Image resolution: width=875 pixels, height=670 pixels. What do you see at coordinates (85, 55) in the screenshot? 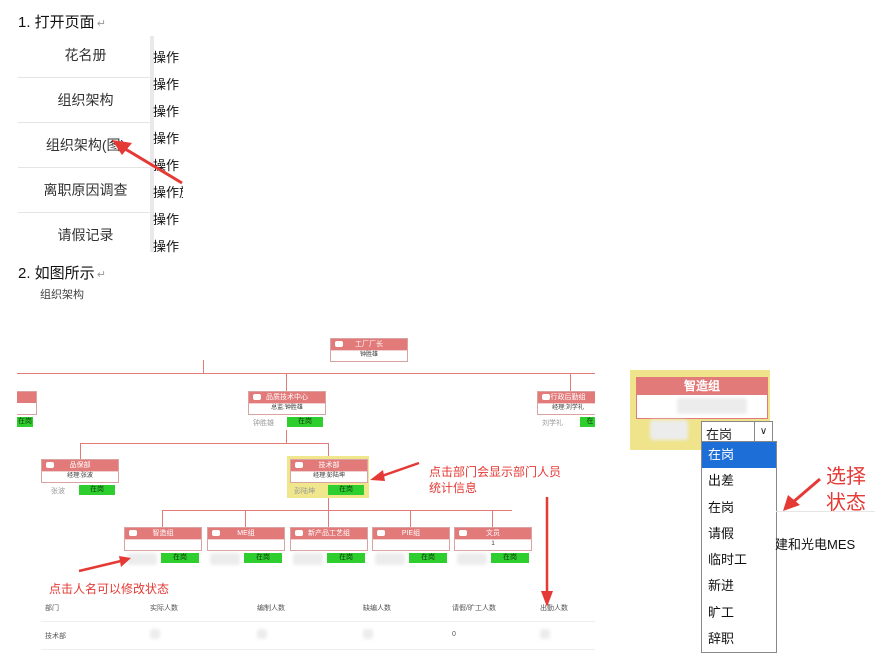
I see `menu-item-roster: 花名册` at bounding box center [85, 55].